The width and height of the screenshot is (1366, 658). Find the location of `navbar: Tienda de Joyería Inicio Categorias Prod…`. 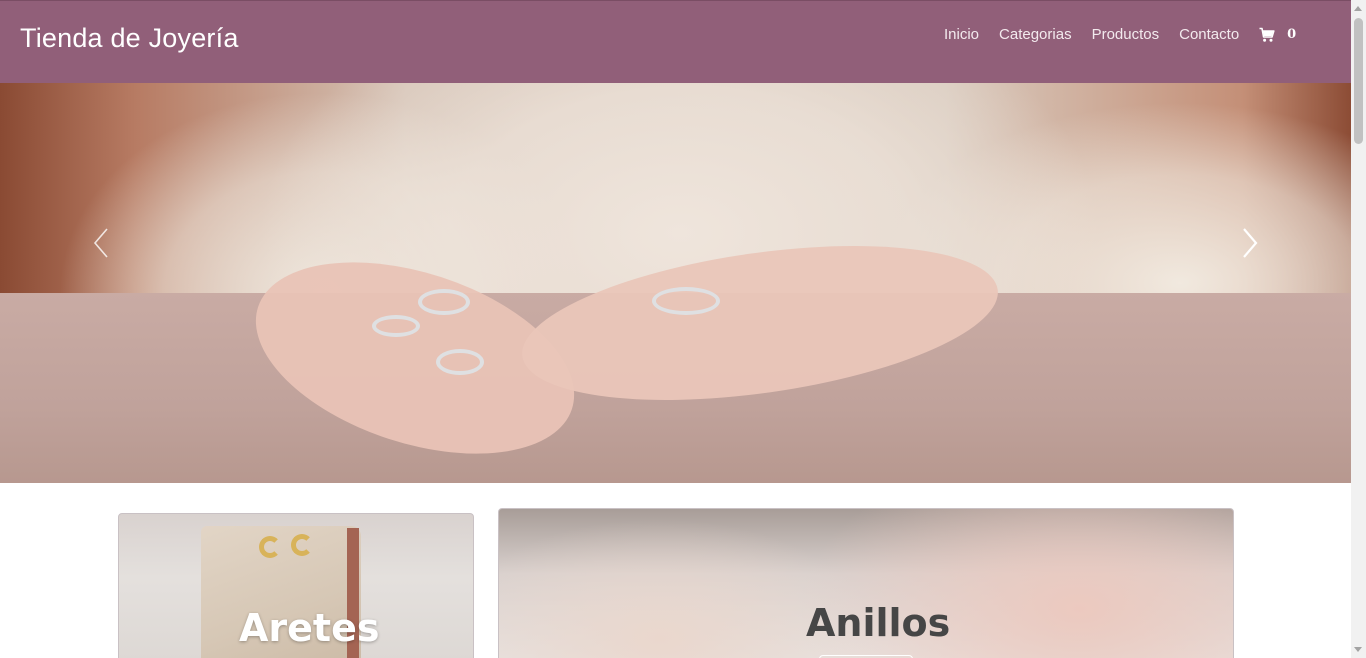

navbar: Tienda de Joyería Inicio Categorias Prod… is located at coordinates (675, 41).